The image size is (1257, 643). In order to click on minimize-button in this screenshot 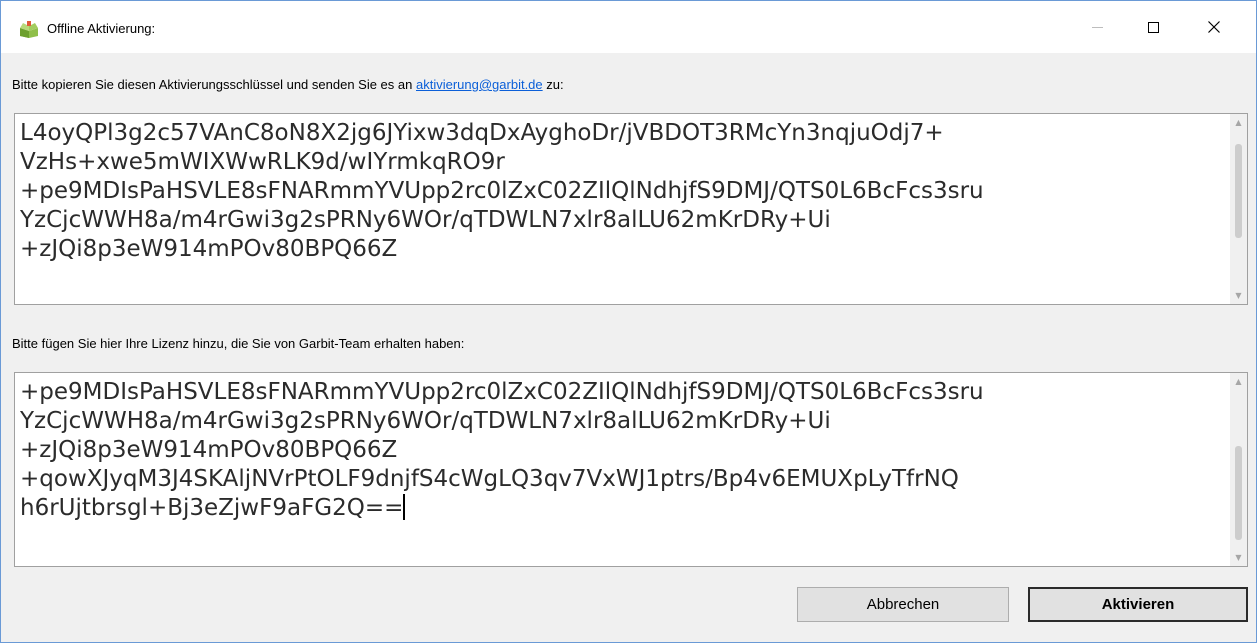, I will do `click(1097, 27)`.